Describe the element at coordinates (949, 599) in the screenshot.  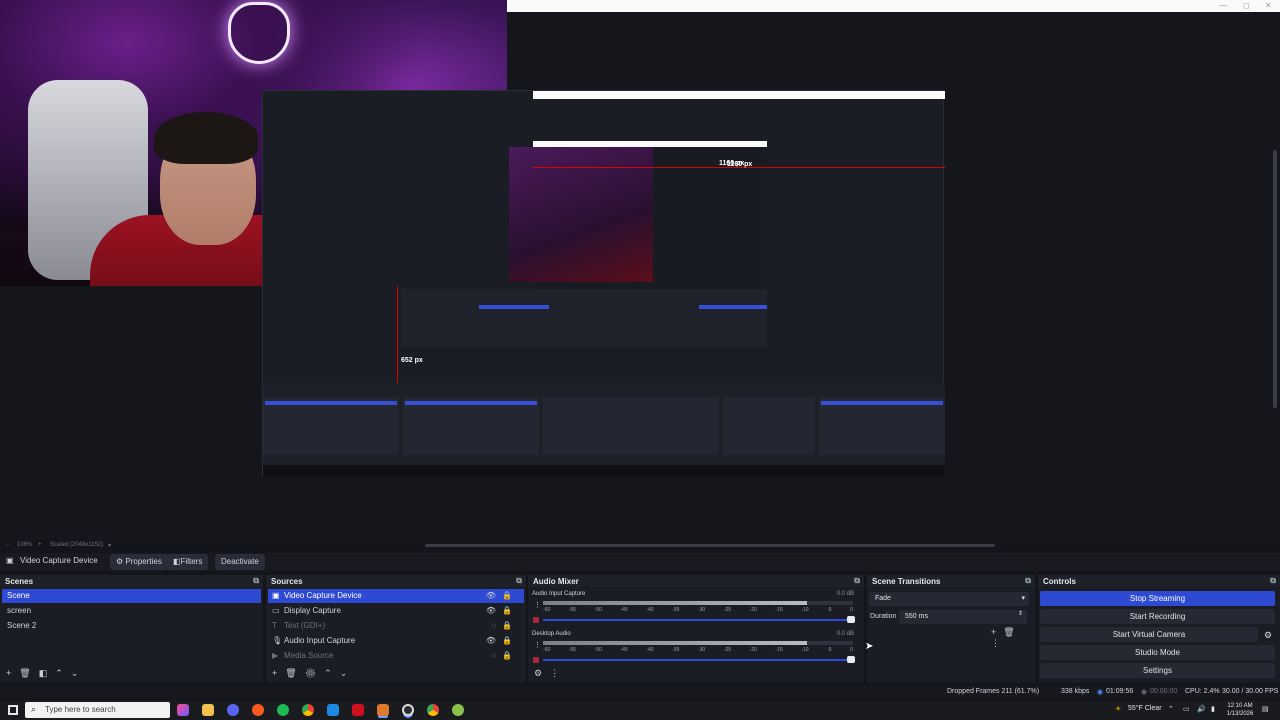
I see `transition-select: Fade ▾` at that location.